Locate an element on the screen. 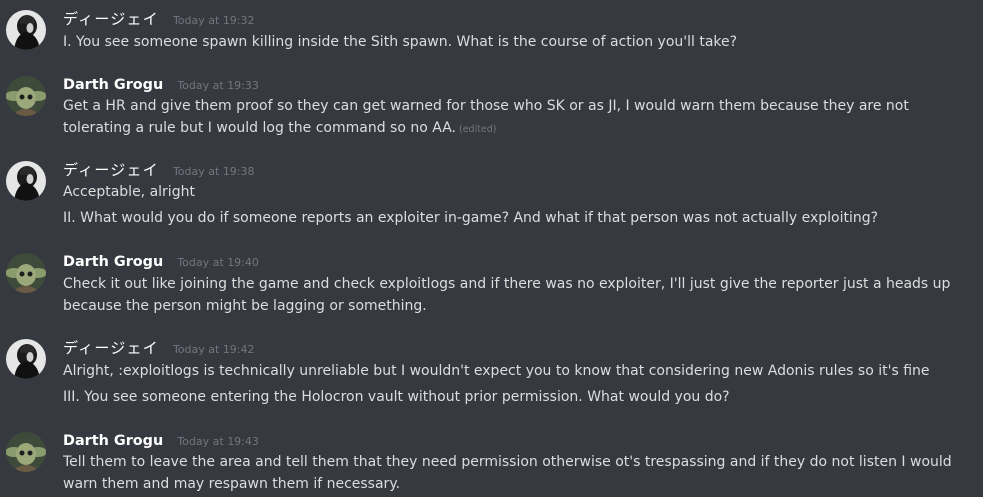 Image resolution: width=983 pixels, height=497 pixels. timestamp: Today at 19:38 is located at coordinates (214, 171).